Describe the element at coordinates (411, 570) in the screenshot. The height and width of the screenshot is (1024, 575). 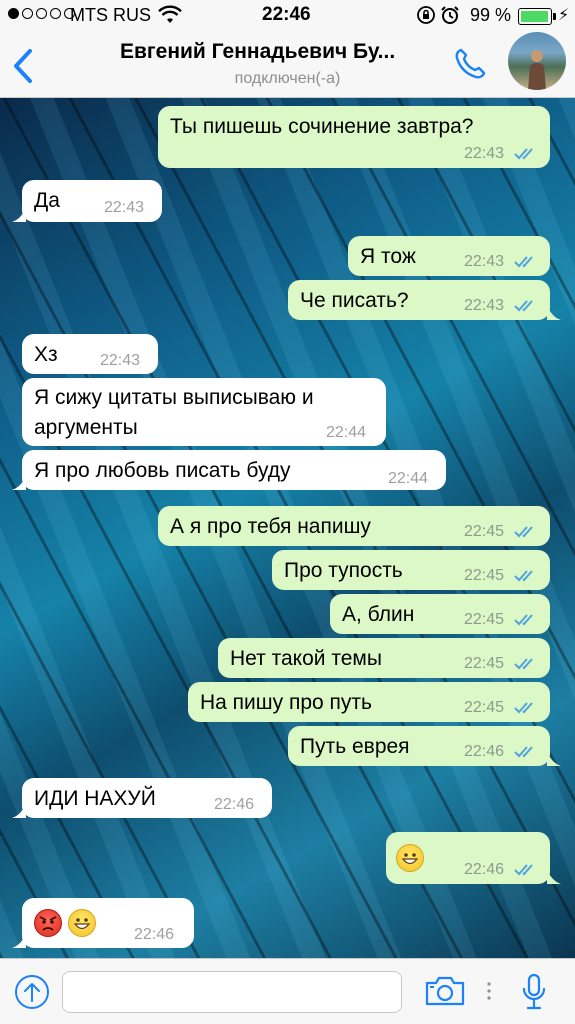
I see `message-outgoing: Про тупость 22:45` at that location.